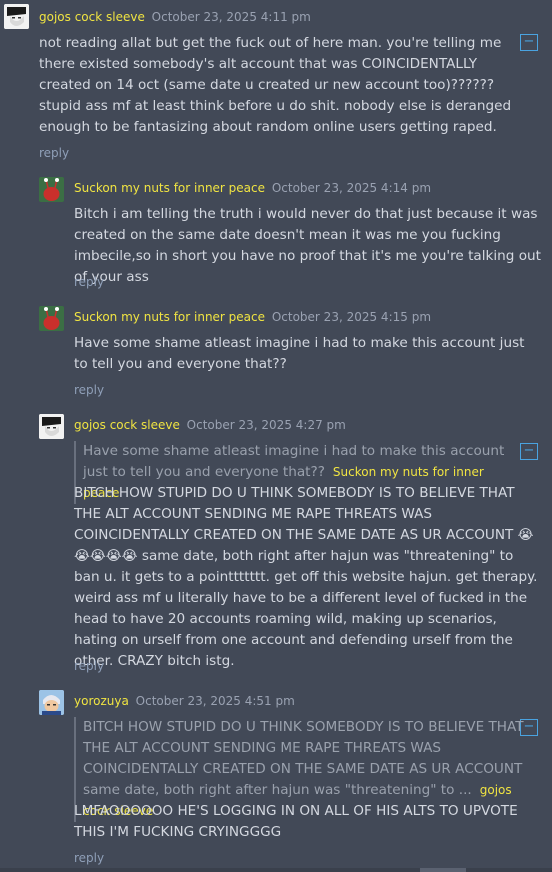  Describe the element at coordinates (529, 42) in the screenshot. I see `collapse-button: −` at that location.